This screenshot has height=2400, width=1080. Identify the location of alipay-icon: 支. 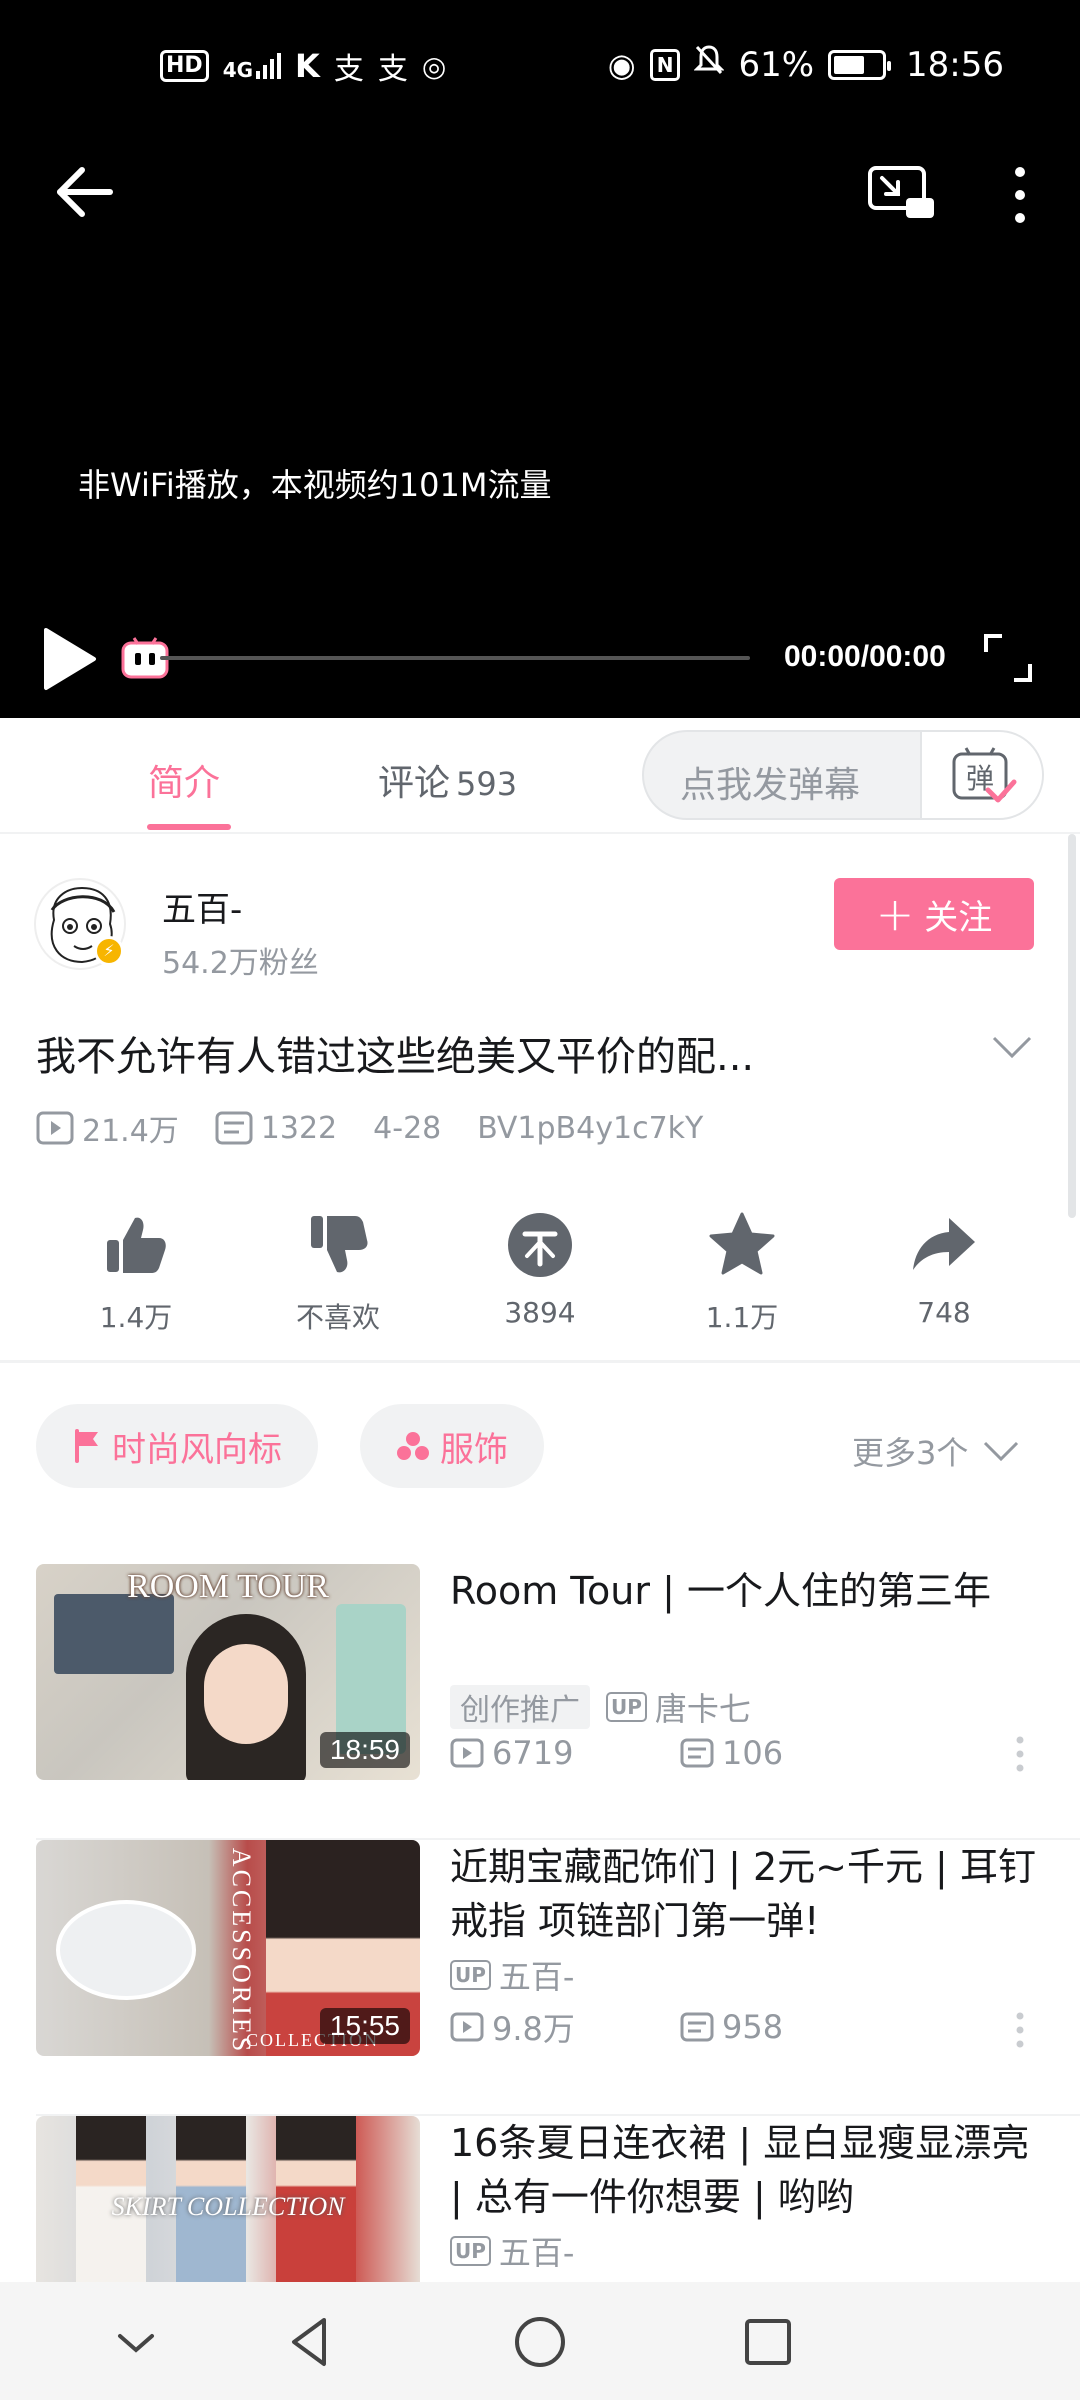
(392, 69).